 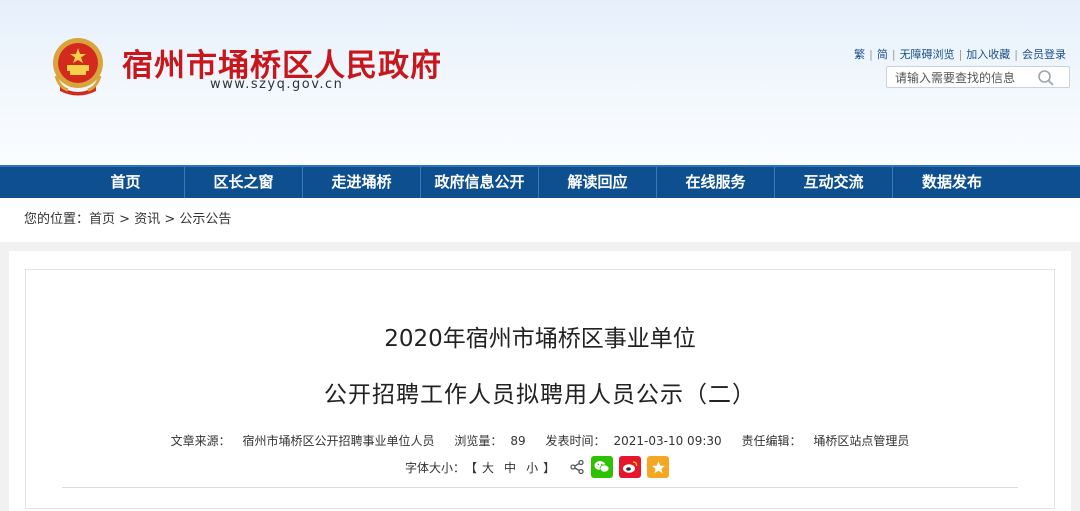 I want to click on date-value: 2021-03-10 09:30, so click(x=667, y=441).